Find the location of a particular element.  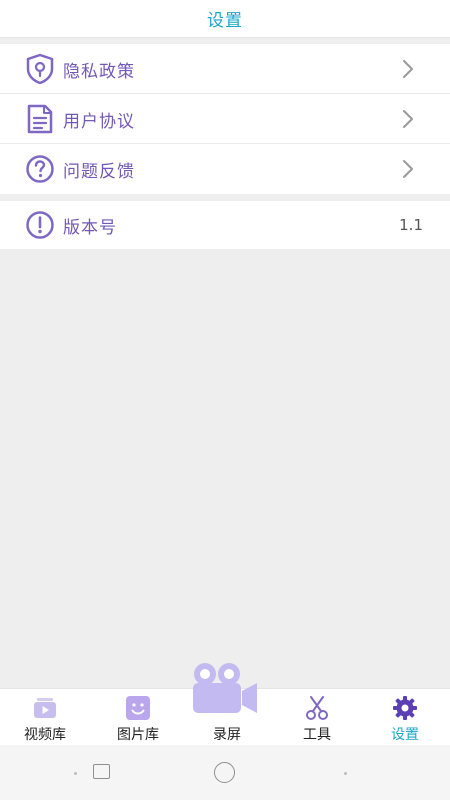

home-button is located at coordinates (224, 772).